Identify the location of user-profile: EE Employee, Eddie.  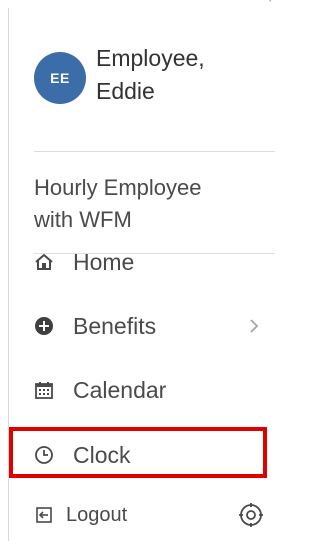
(119, 75).